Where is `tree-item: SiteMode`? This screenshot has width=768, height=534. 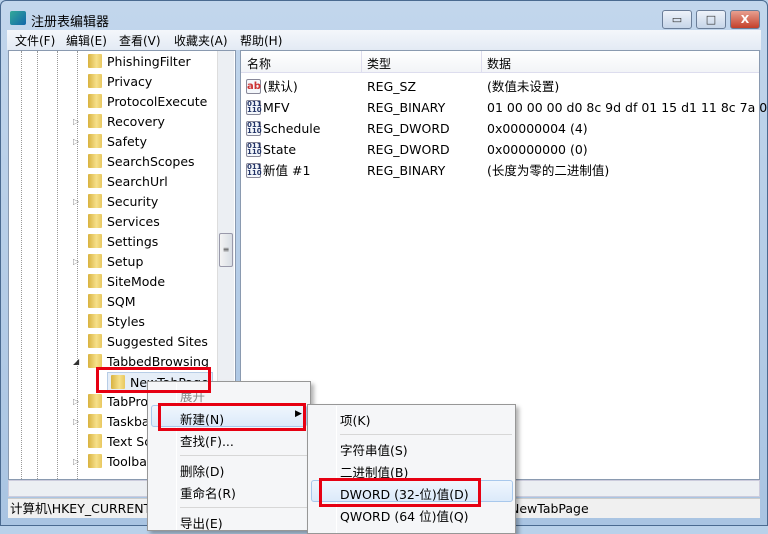 tree-item: SiteMode is located at coordinates (126, 282).